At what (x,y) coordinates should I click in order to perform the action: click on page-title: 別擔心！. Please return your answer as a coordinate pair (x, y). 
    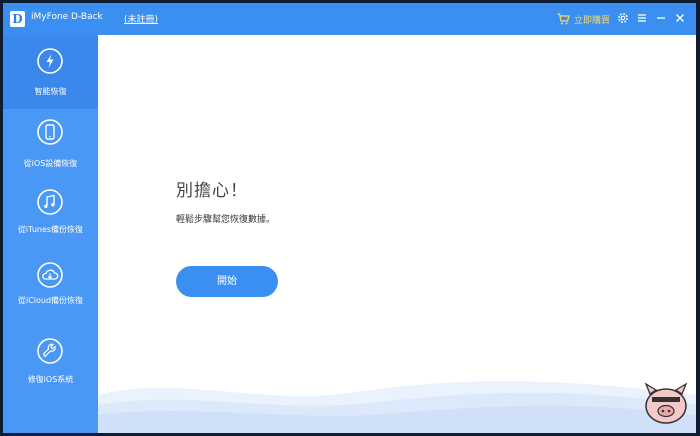
    Looking at the image, I should click on (212, 191).